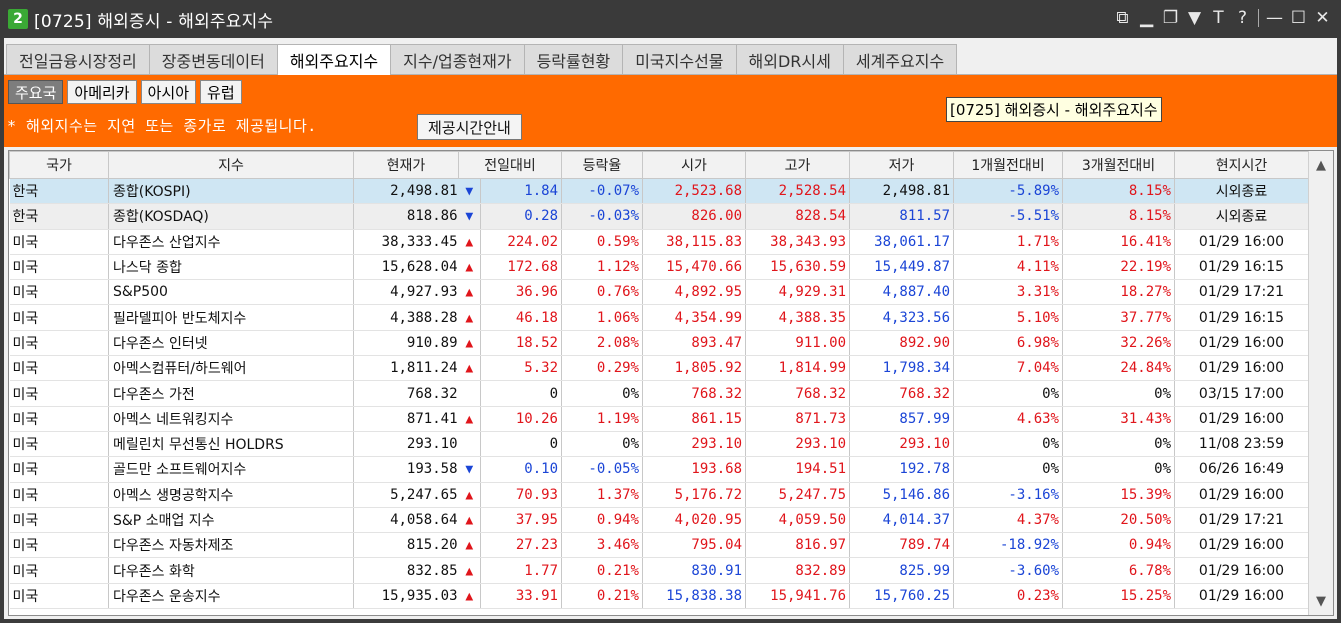  What do you see at coordinates (469, 469) in the screenshot?
I see `change-direction-icon: ▼` at bounding box center [469, 469].